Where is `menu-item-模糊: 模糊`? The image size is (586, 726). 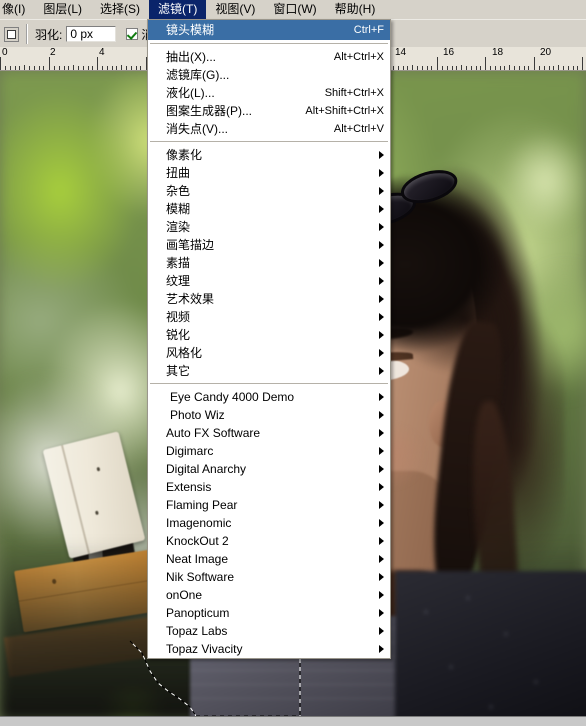 menu-item-模糊: 模糊 is located at coordinates (269, 209).